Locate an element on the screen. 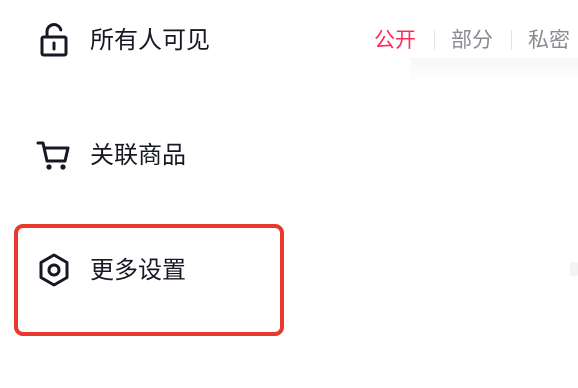 This screenshot has height=388, width=578. visibility-option-private: 私密 is located at coordinates (549, 40).